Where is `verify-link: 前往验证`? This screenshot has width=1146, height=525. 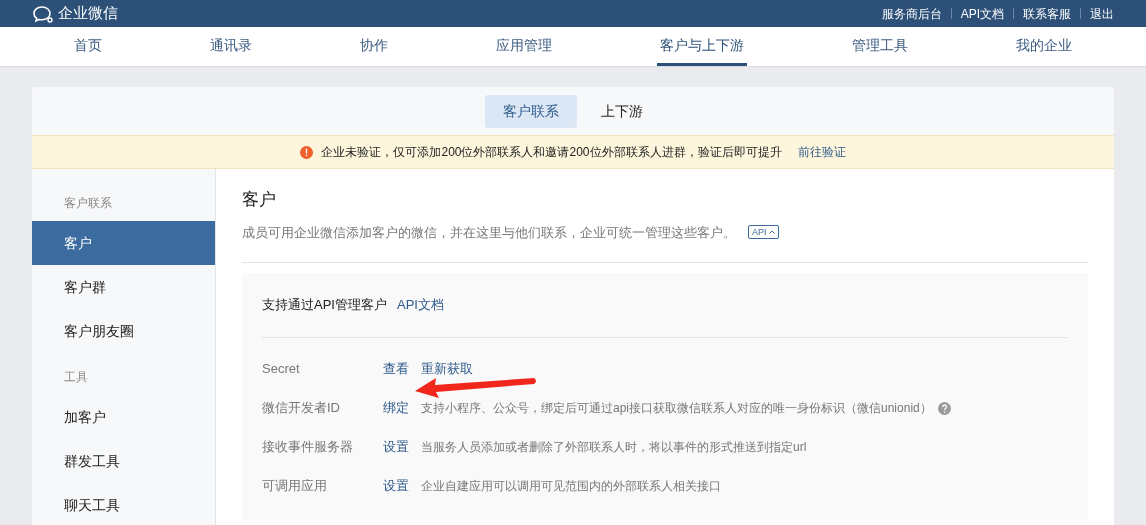 verify-link: 前往验证 is located at coordinates (821, 152).